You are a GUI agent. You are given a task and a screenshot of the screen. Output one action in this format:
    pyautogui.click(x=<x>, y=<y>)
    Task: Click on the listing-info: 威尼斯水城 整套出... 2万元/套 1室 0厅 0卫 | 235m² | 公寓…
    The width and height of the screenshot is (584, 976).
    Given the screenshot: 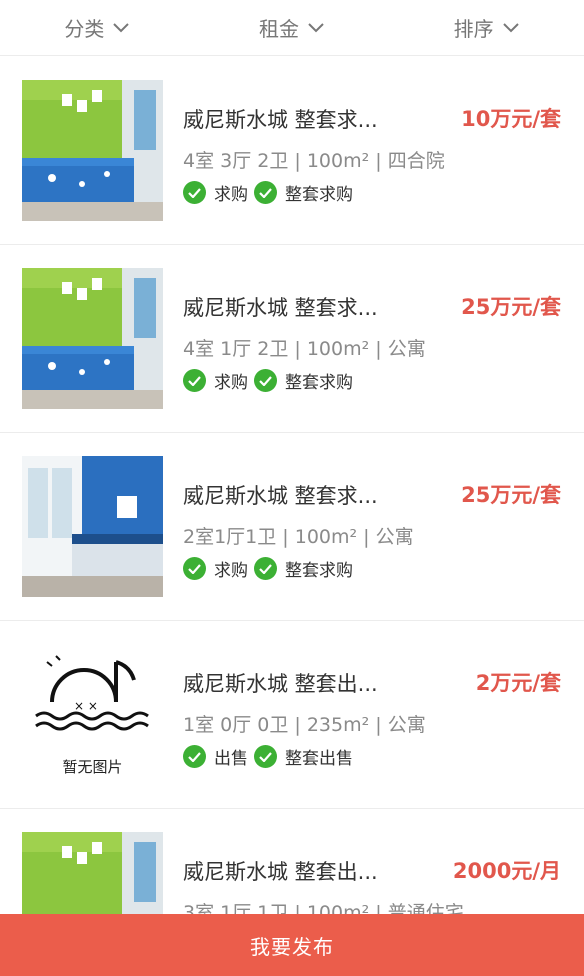 What is the action you would take?
    pyautogui.click(x=383, y=714)
    